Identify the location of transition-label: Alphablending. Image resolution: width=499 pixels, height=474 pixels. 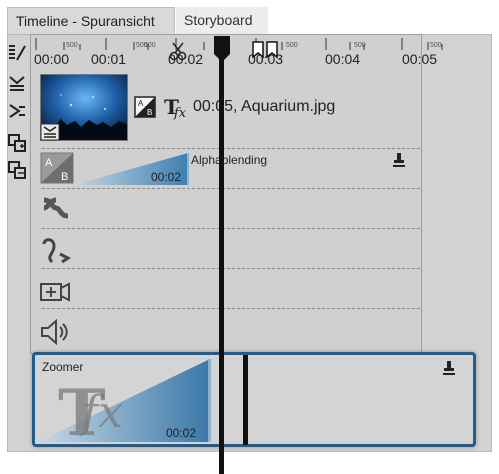
(229, 160).